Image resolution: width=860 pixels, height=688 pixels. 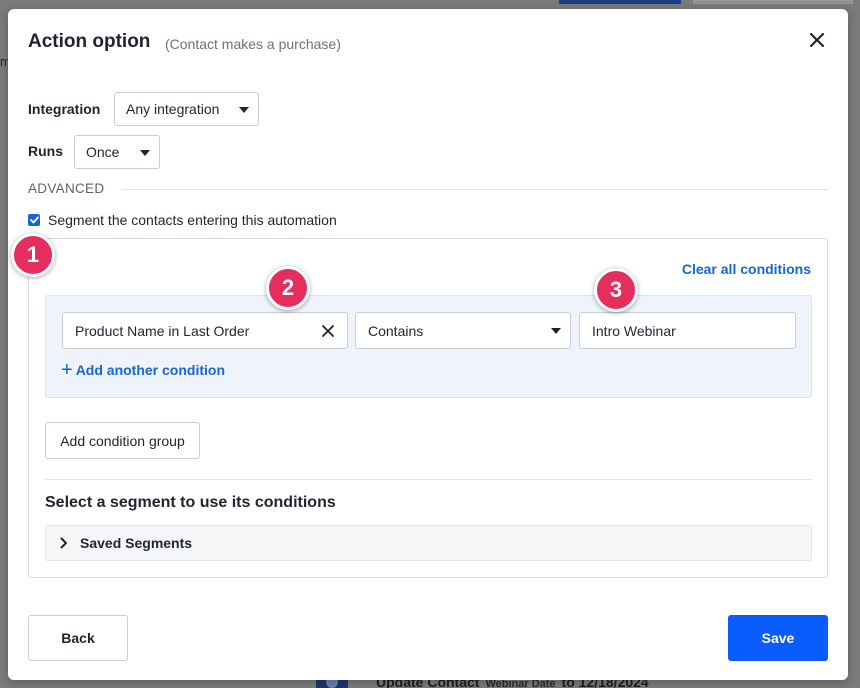 I want to click on condition-field-select: Product Name in Last Order, so click(x=205, y=330).